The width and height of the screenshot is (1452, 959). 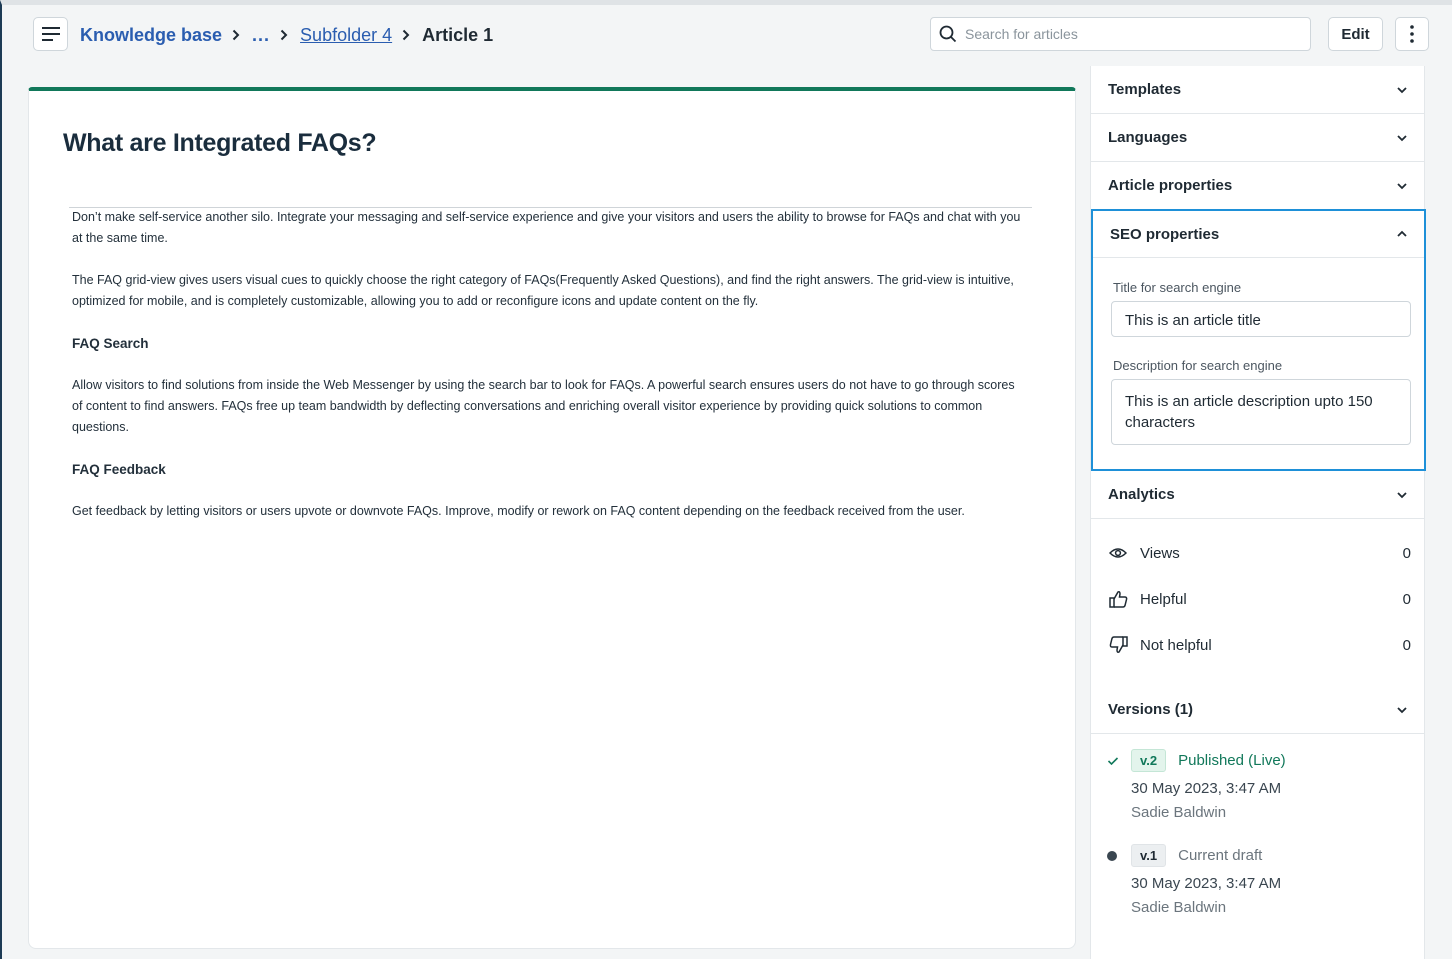 What do you see at coordinates (1120, 645) in the screenshot?
I see `thumbs-down-icon` at bounding box center [1120, 645].